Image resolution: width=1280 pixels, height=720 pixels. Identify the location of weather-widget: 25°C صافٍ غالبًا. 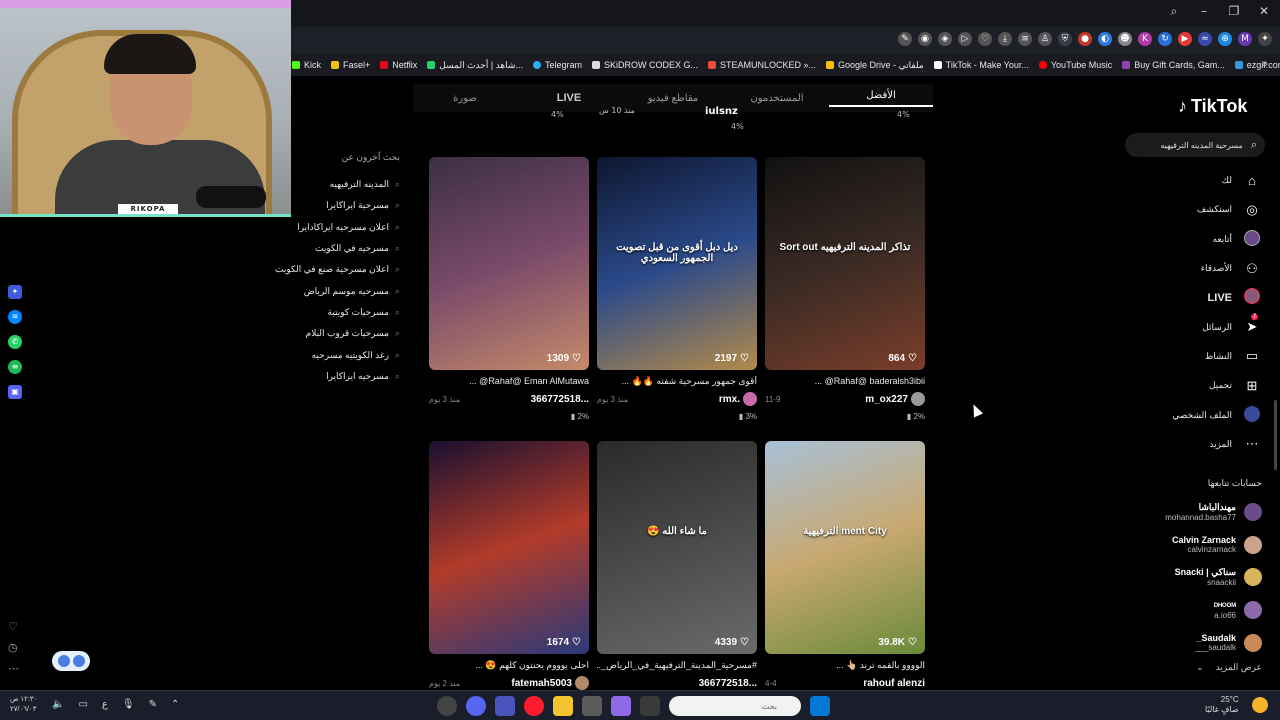
(1222, 705).